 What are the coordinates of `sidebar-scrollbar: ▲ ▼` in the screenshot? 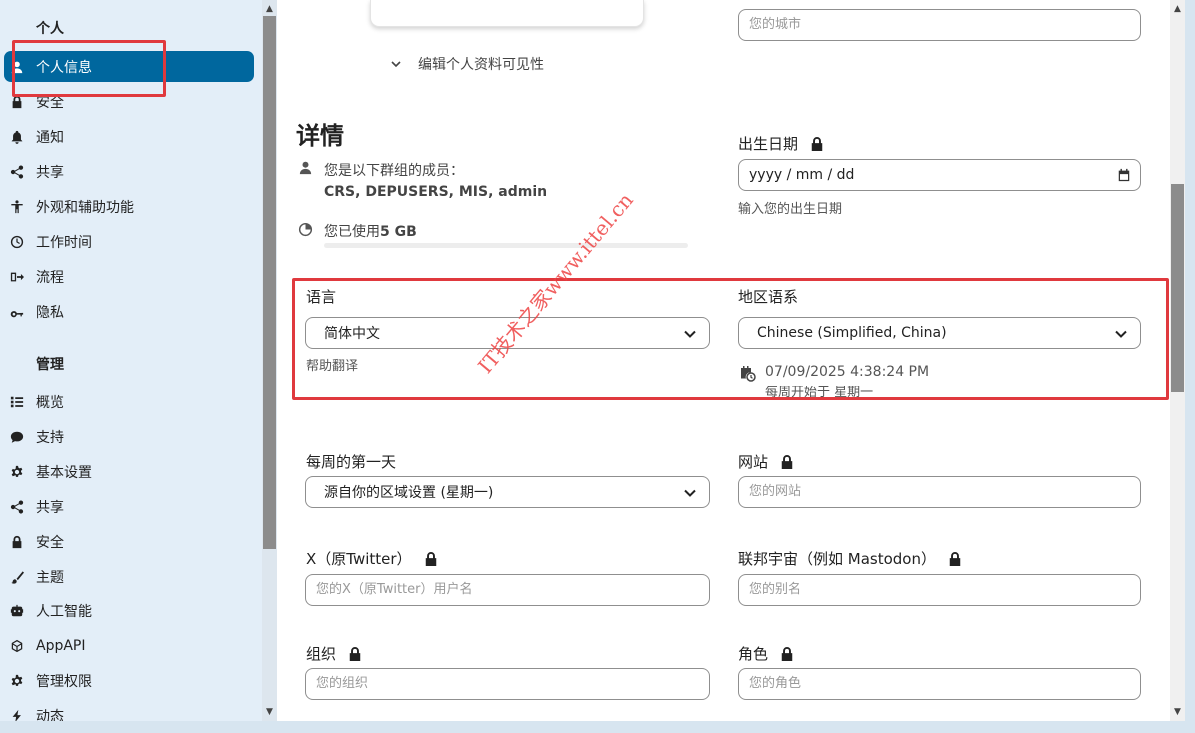 It's located at (269, 360).